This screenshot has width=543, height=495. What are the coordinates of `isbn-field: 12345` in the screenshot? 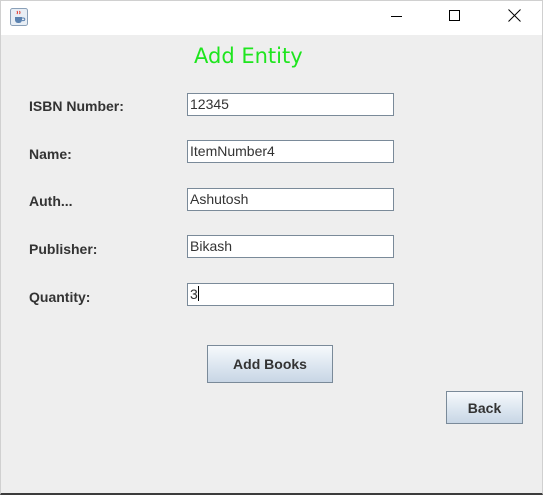 It's located at (290, 104).